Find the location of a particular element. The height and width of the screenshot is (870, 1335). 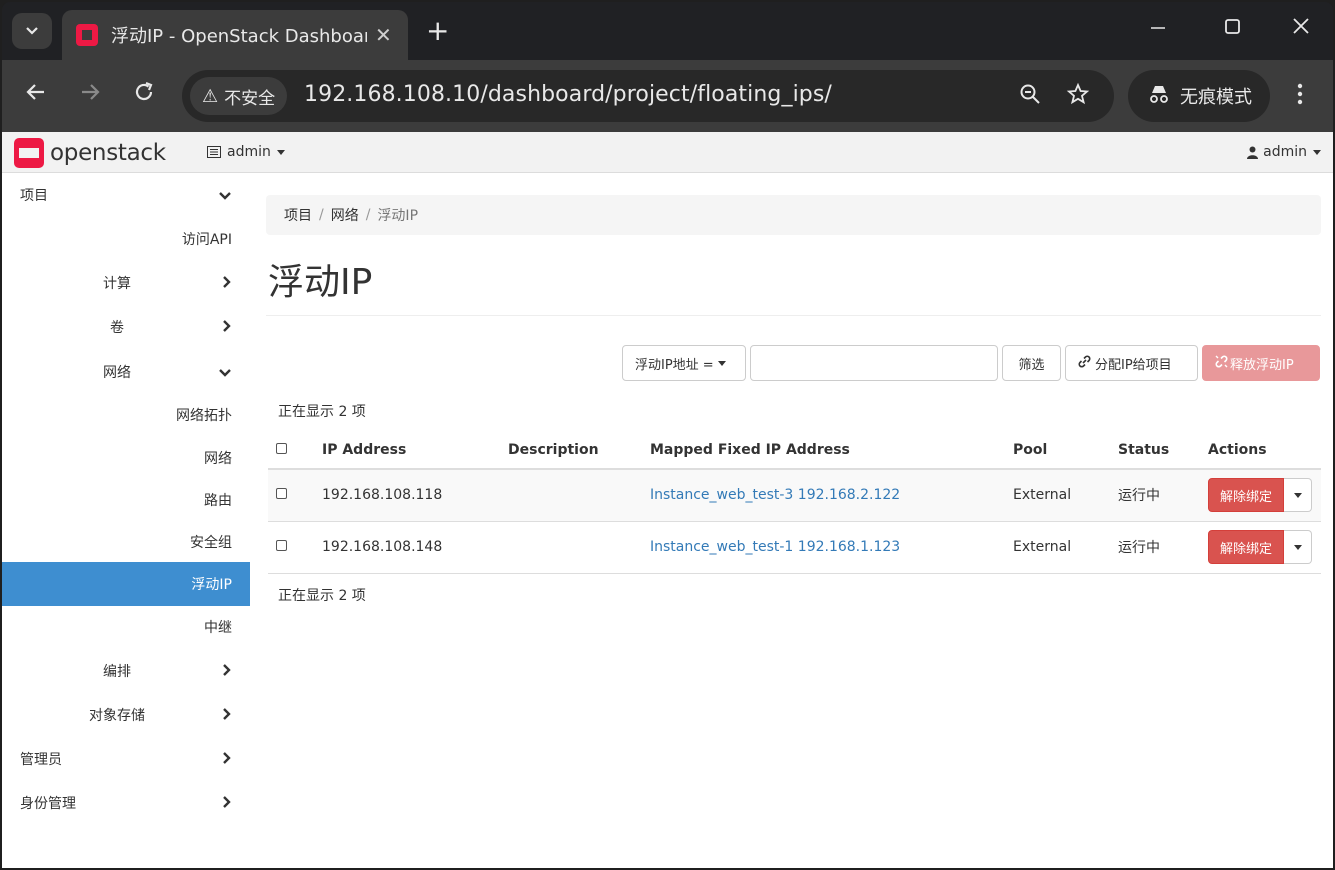

cell-ip: 192.168.108.148 is located at coordinates (407, 547).